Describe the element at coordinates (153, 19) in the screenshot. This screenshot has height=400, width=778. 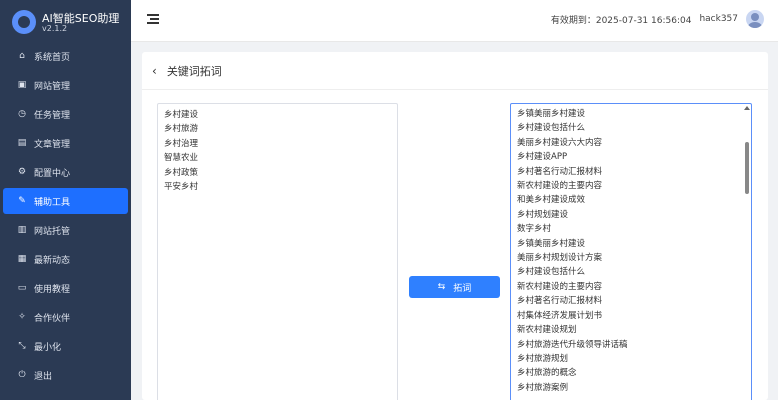
I see `menu-toggle-icon` at that location.